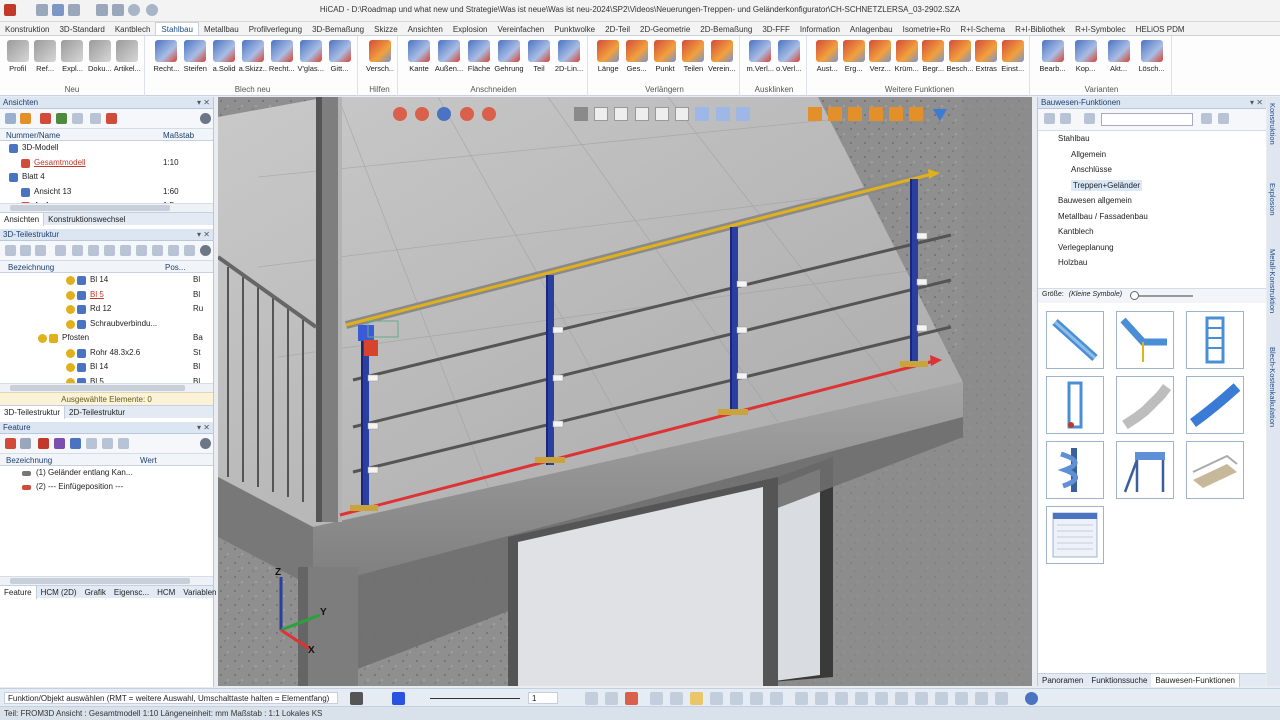  Describe the element at coordinates (221, 29) in the screenshot. I see `tab-metallbau: Metallbau` at that location.